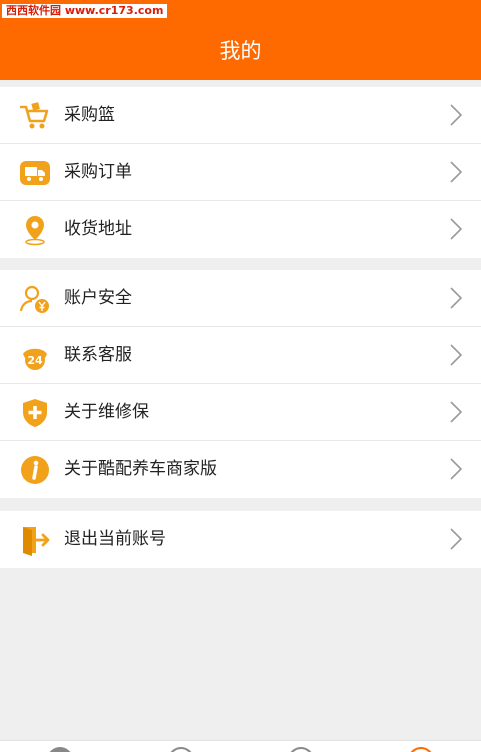 The width and height of the screenshot is (481, 752). What do you see at coordinates (106, 412) in the screenshot?
I see `menu-item-label: 关于维修保` at bounding box center [106, 412].